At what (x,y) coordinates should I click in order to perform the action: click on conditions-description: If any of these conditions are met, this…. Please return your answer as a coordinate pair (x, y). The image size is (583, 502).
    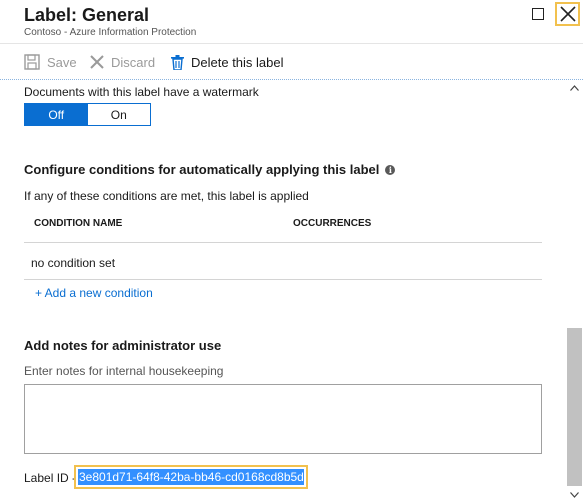
    Looking at the image, I should click on (166, 196).